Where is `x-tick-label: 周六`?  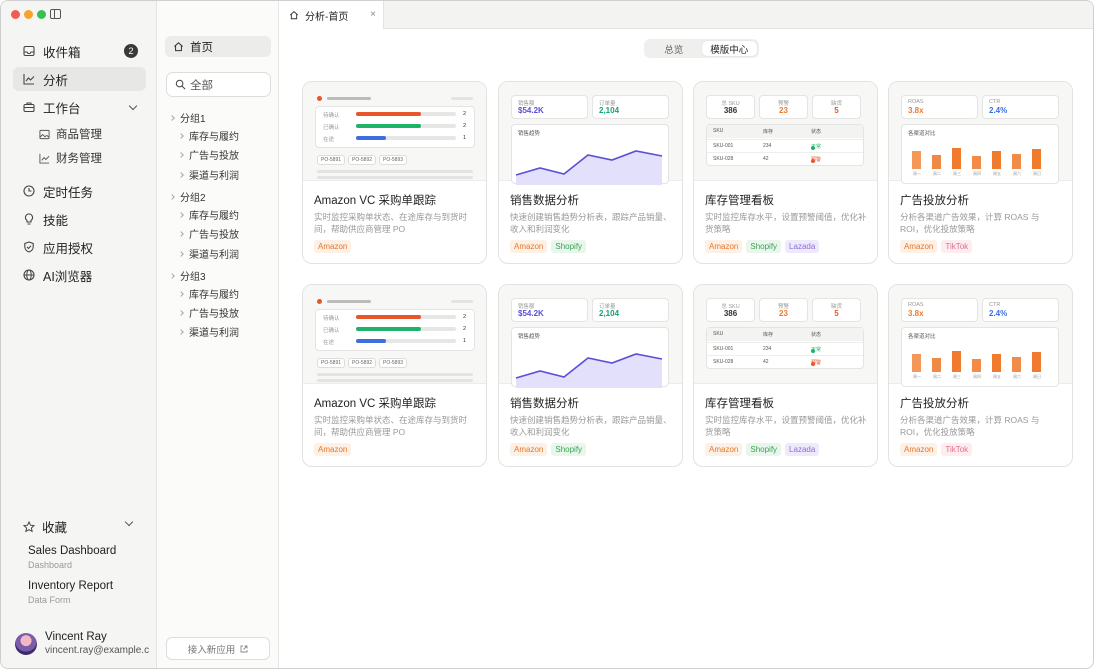
x-tick-label: 周六 is located at coordinates (1017, 376).